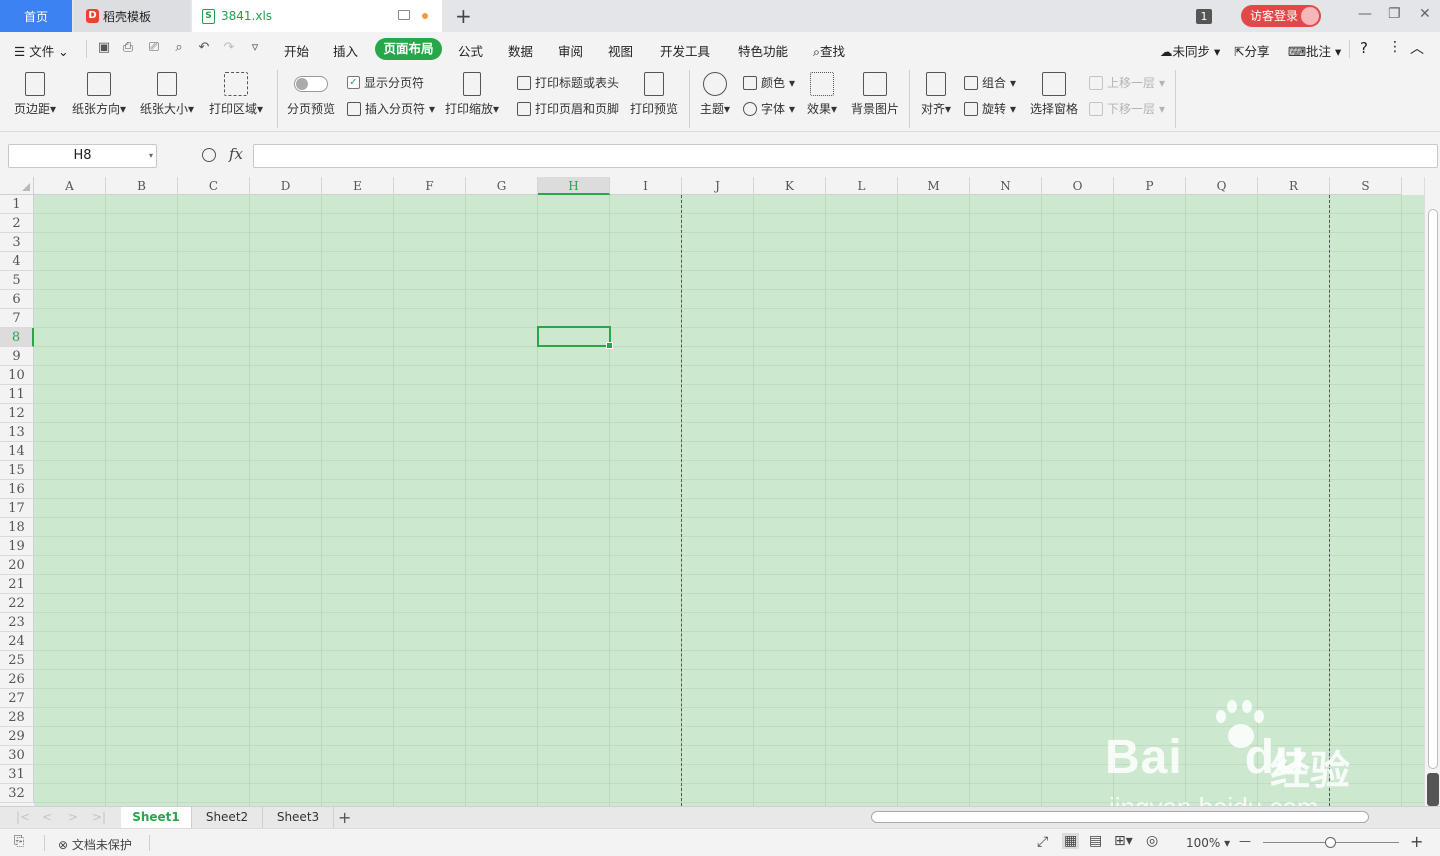  Describe the element at coordinates (1078, 186) in the screenshot. I see `column-header-o: O` at that location.